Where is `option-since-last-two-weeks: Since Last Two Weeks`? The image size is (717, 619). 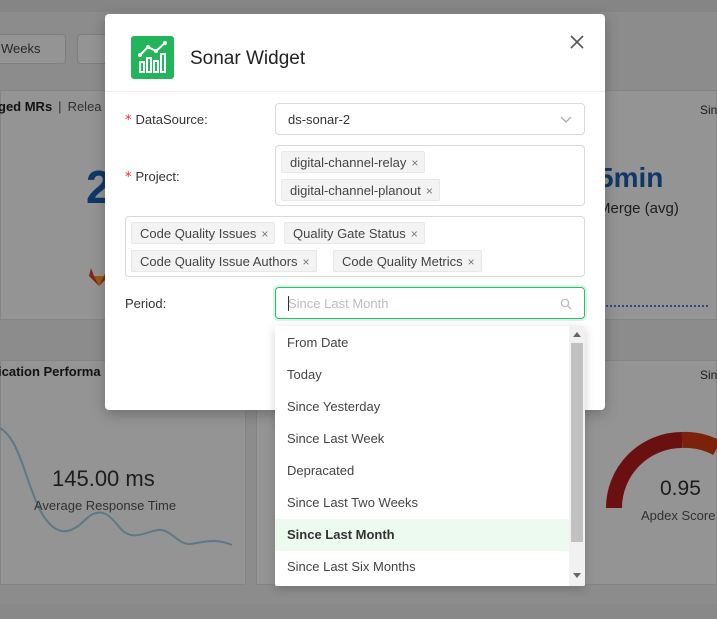
option-since-last-two-weeks: Since Last Two Weeks is located at coordinates (422, 503).